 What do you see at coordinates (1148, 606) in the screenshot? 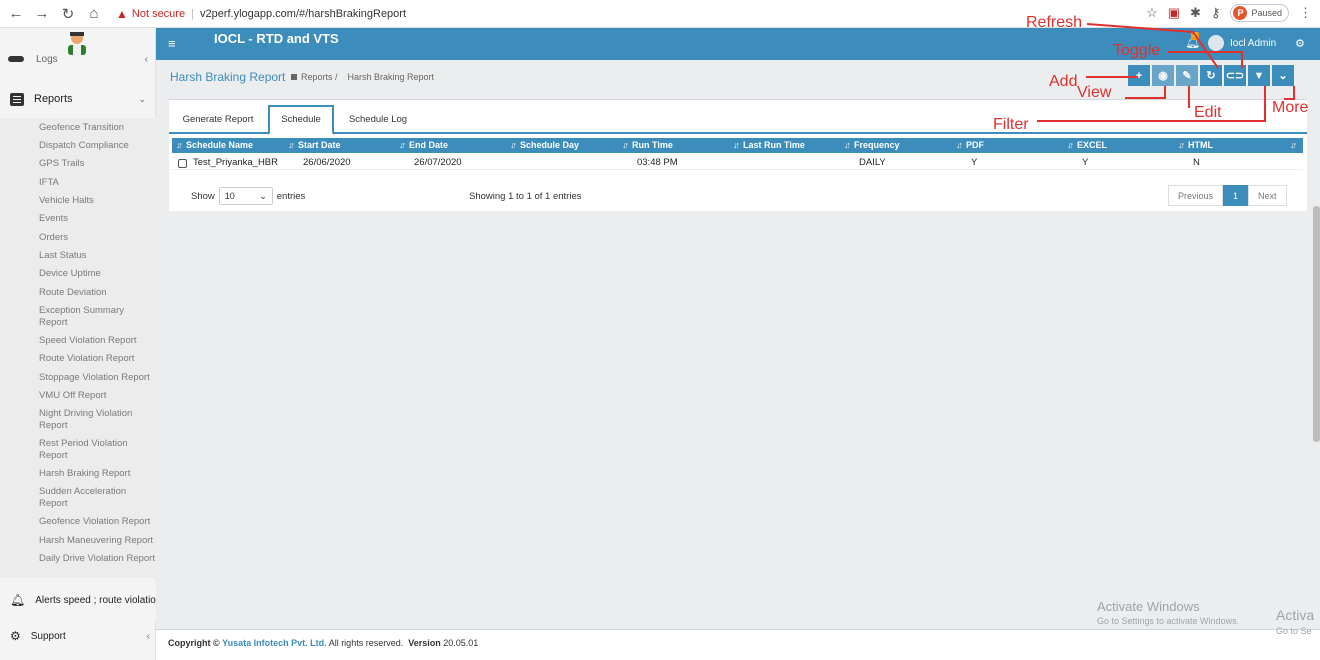
I see `watermark-title: Activate Windows` at bounding box center [1148, 606].